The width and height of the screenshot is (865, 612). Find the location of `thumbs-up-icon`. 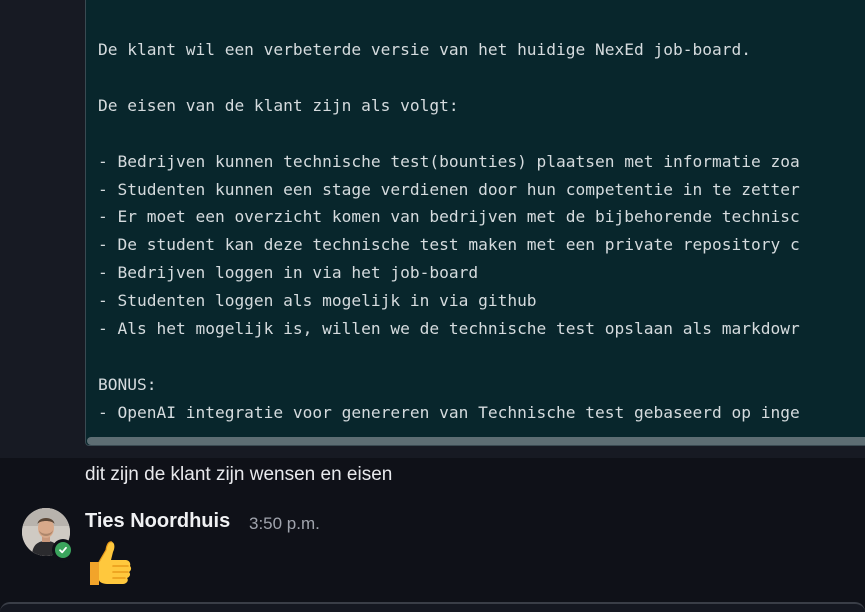

thumbs-up-icon is located at coordinates (110, 564).